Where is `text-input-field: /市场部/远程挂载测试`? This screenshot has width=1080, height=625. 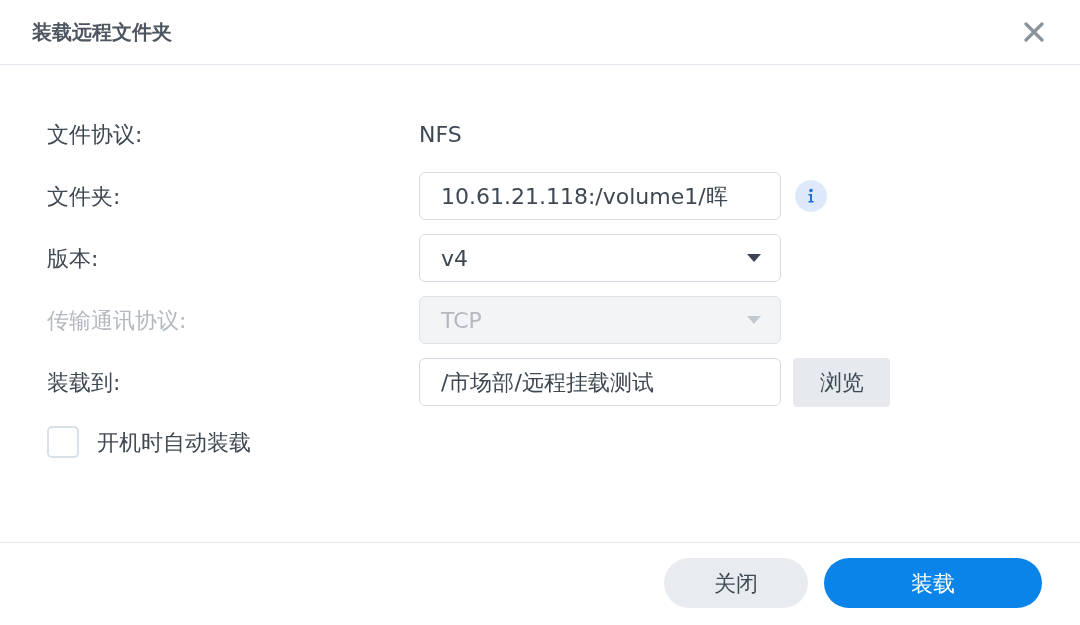 text-input-field: /市场部/远程挂载测试 is located at coordinates (600, 382).